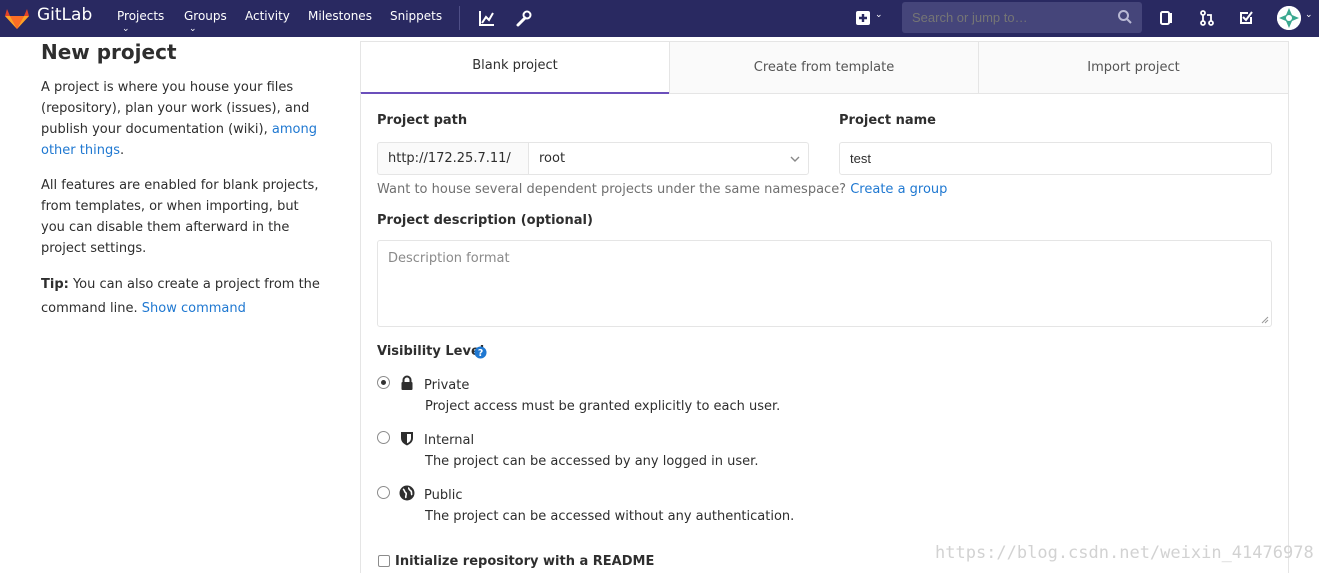 This screenshot has height=573, width=1319. I want to click on issues-icon, so click(1167, 18).